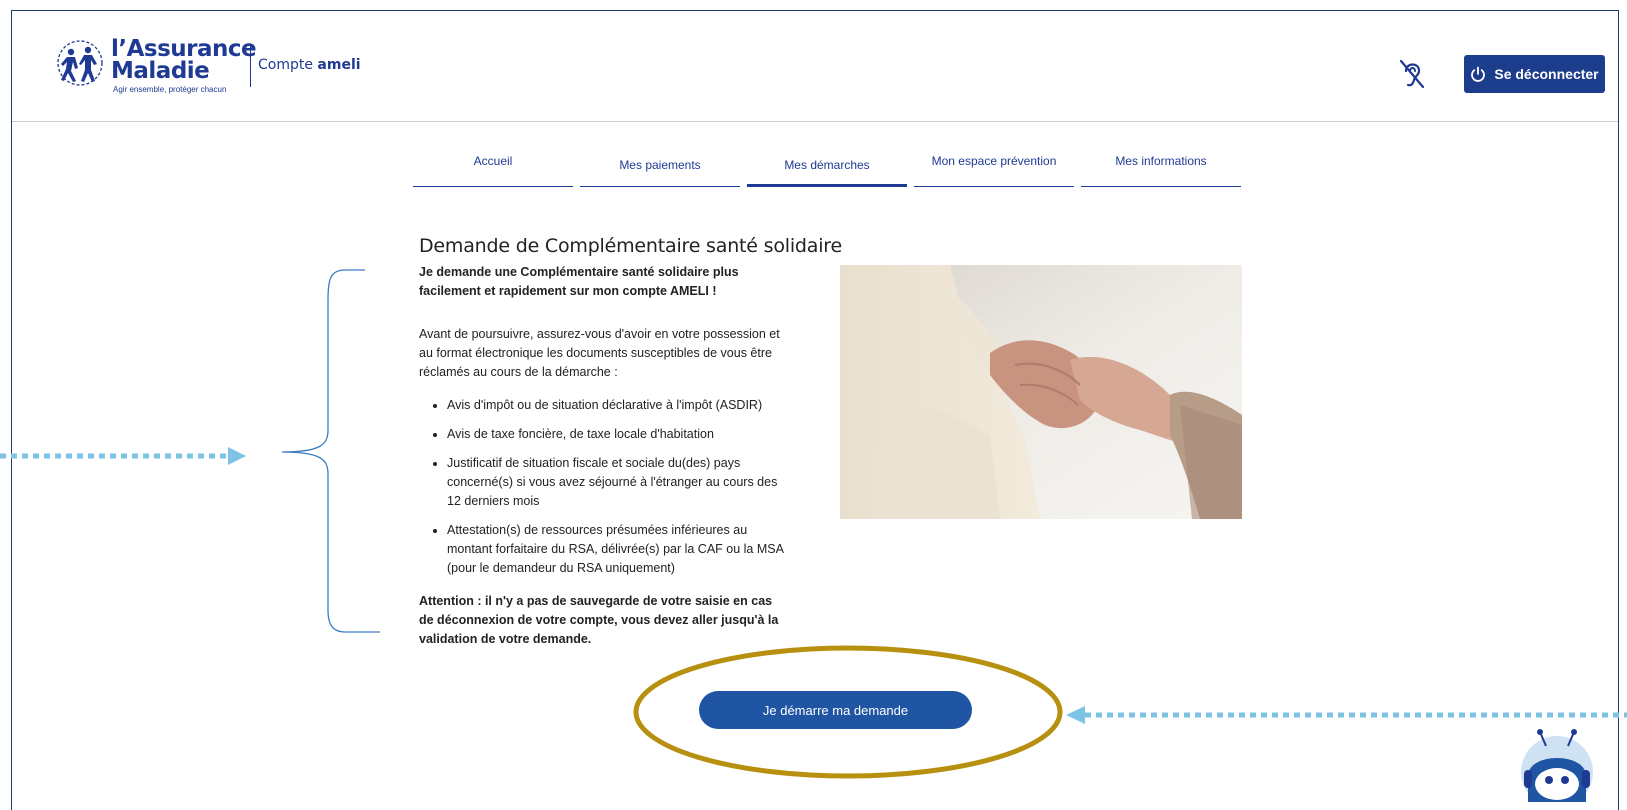  What do you see at coordinates (1478, 74) in the screenshot?
I see `power-icon` at bounding box center [1478, 74].